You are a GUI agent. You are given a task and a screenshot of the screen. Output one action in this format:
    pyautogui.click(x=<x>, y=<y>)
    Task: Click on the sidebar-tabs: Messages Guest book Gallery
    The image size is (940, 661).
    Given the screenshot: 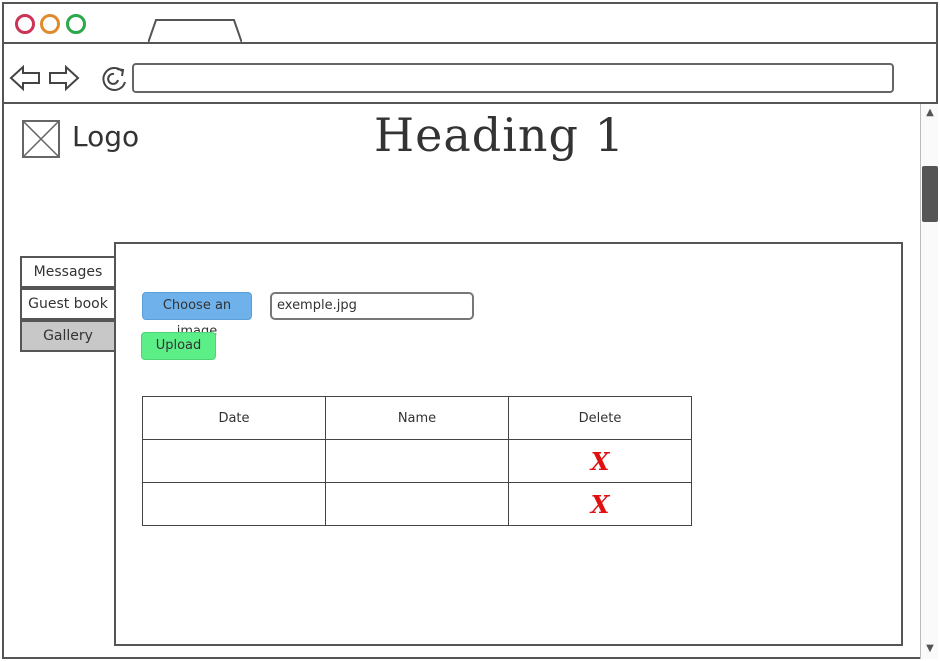 What is the action you would take?
    pyautogui.click(x=68, y=304)
    